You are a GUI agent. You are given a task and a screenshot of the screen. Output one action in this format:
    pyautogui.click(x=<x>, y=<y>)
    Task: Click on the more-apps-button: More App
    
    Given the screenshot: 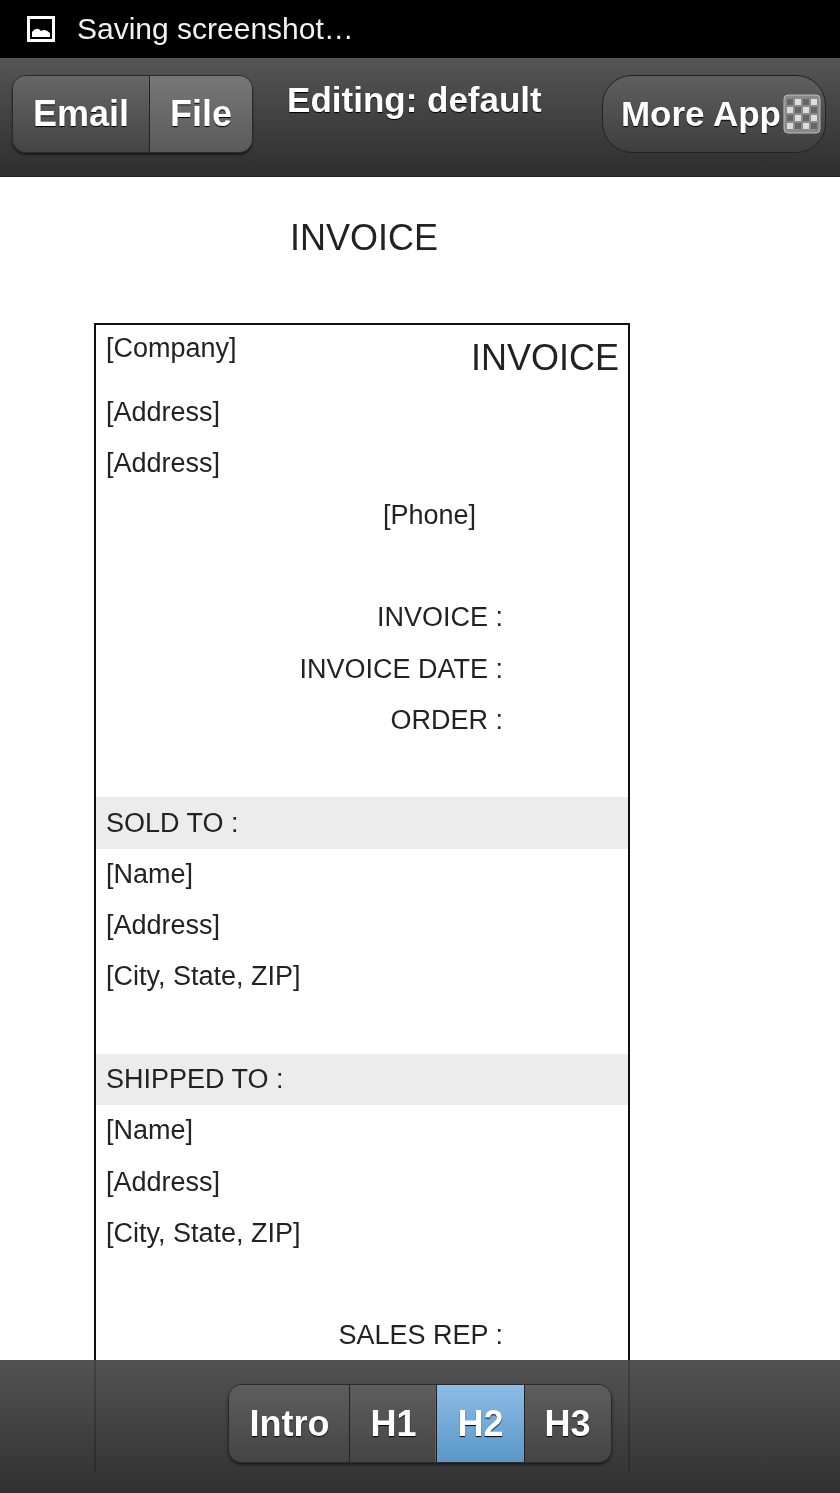 What is the action you would take?
    pyautogui.click(x=713, y=114)
    